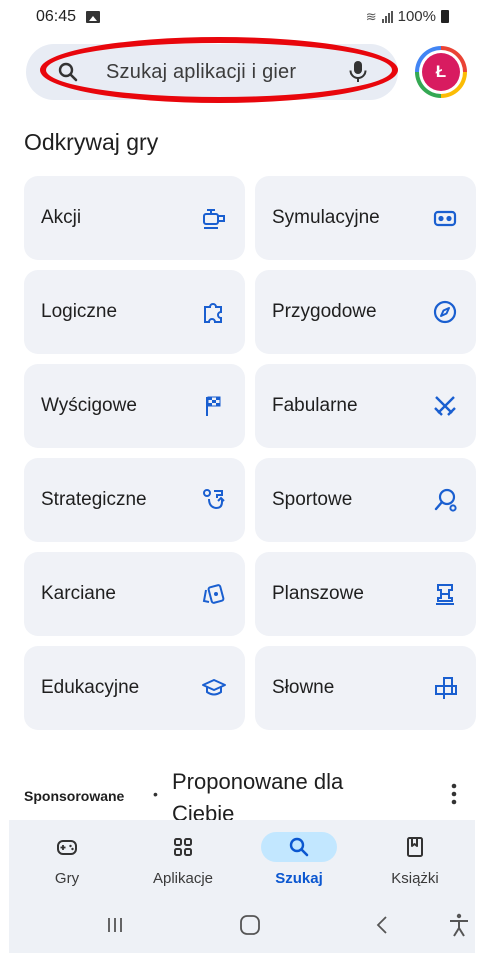 The height and width of the screenshot is (953, 483). I want to click on category-label: Karciane, so click(78, 593).